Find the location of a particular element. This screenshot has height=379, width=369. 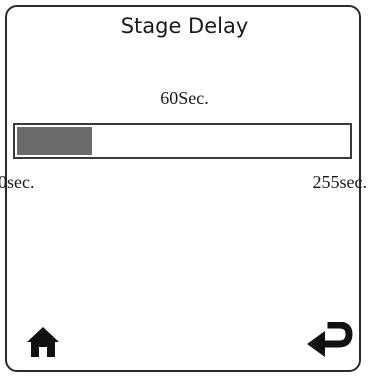

back-button is located at coordinates (329, 342).